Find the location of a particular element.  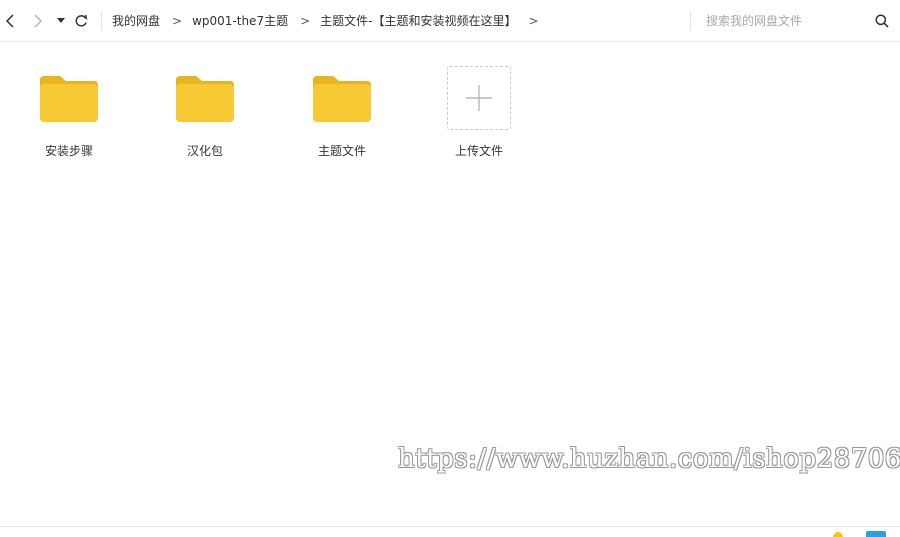

plus-icon is located at coordinates (479, 98).